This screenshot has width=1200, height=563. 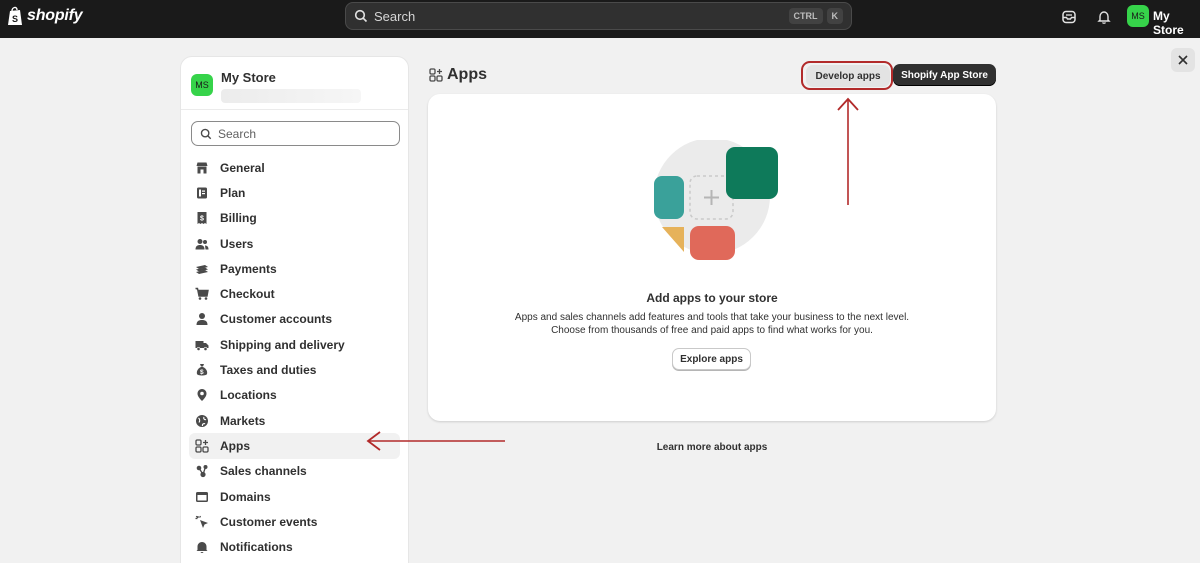 I want to click on shopify-bag-icon: S, so click(x=15, y=15).